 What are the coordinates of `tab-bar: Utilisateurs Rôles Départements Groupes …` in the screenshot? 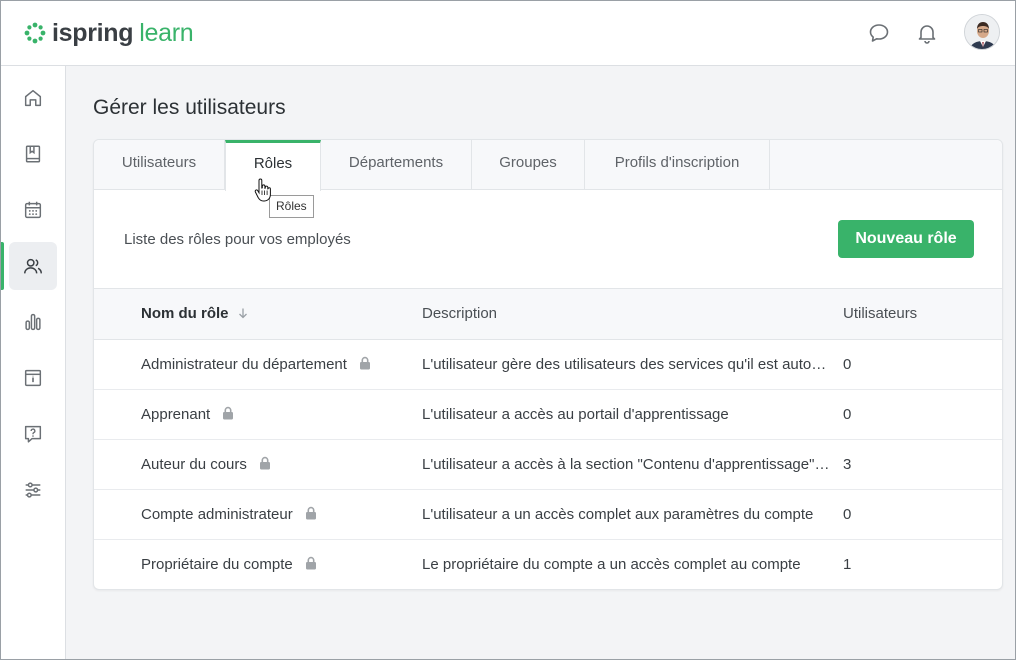 It's located at (548, 165).